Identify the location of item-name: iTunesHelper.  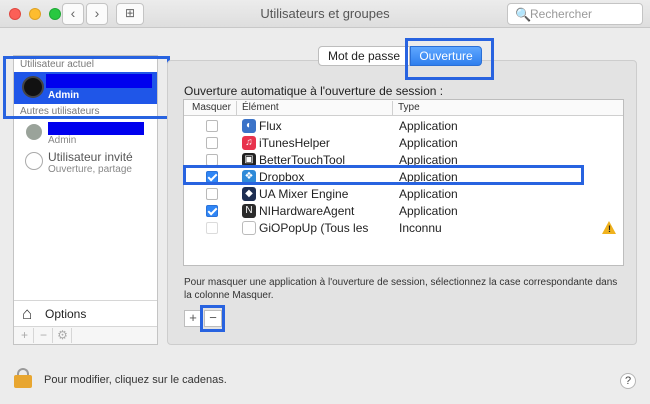
(294, 143).